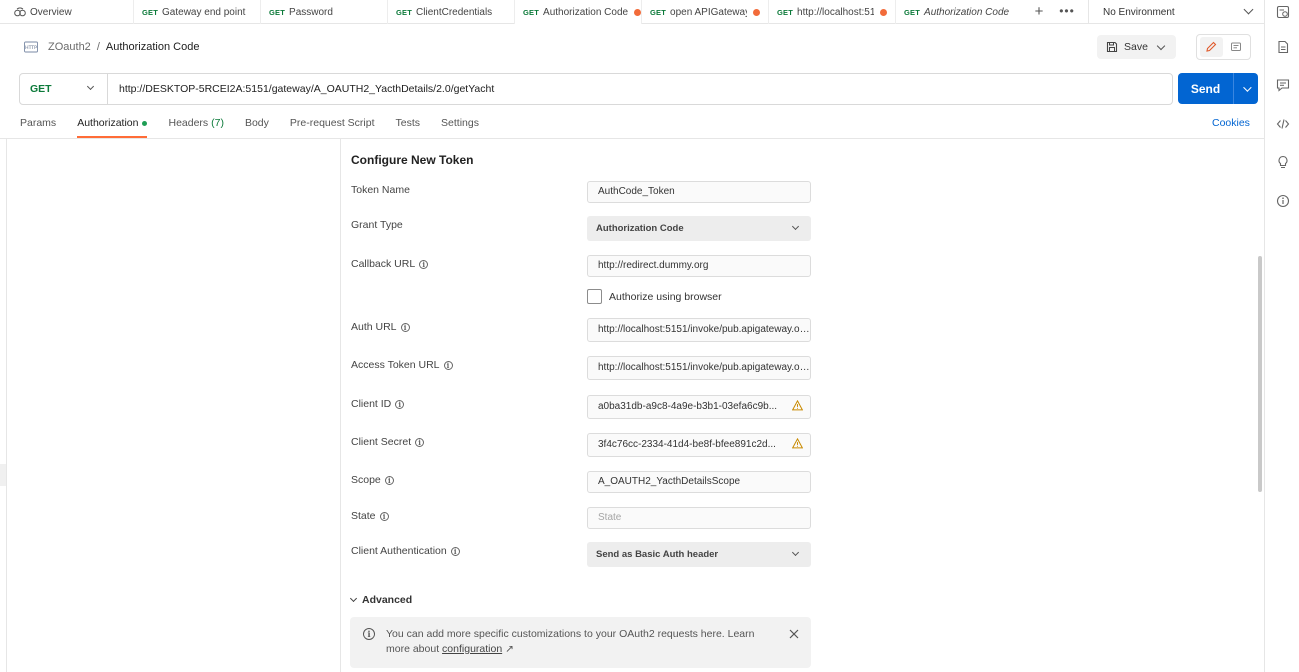 This screenshot has width=1299, height=672. What do you see at coordinates (112, 126) in the screenshot?
I see `tab-authorization: Authorization` at bounding box center [112, 126].